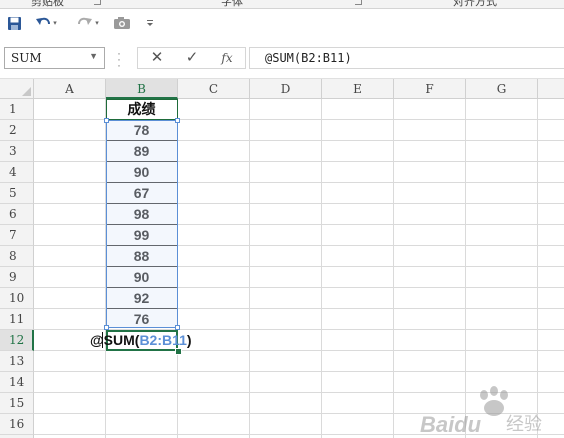 The height and width of the screenshot is (438, 564). What do you see at coordinates (17, 256) in the screenshot?
I see `row-header-8: 8` at bounding box center [17, 256].